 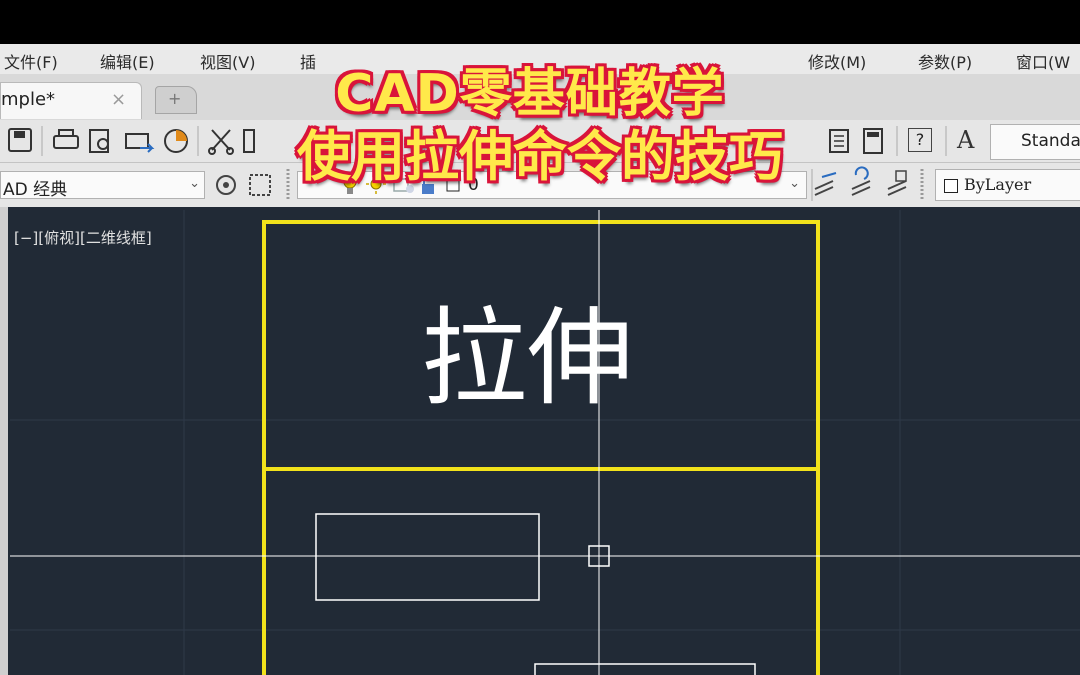 I want to click on drawing-text: 拉伸, so click(x=527, y=358).